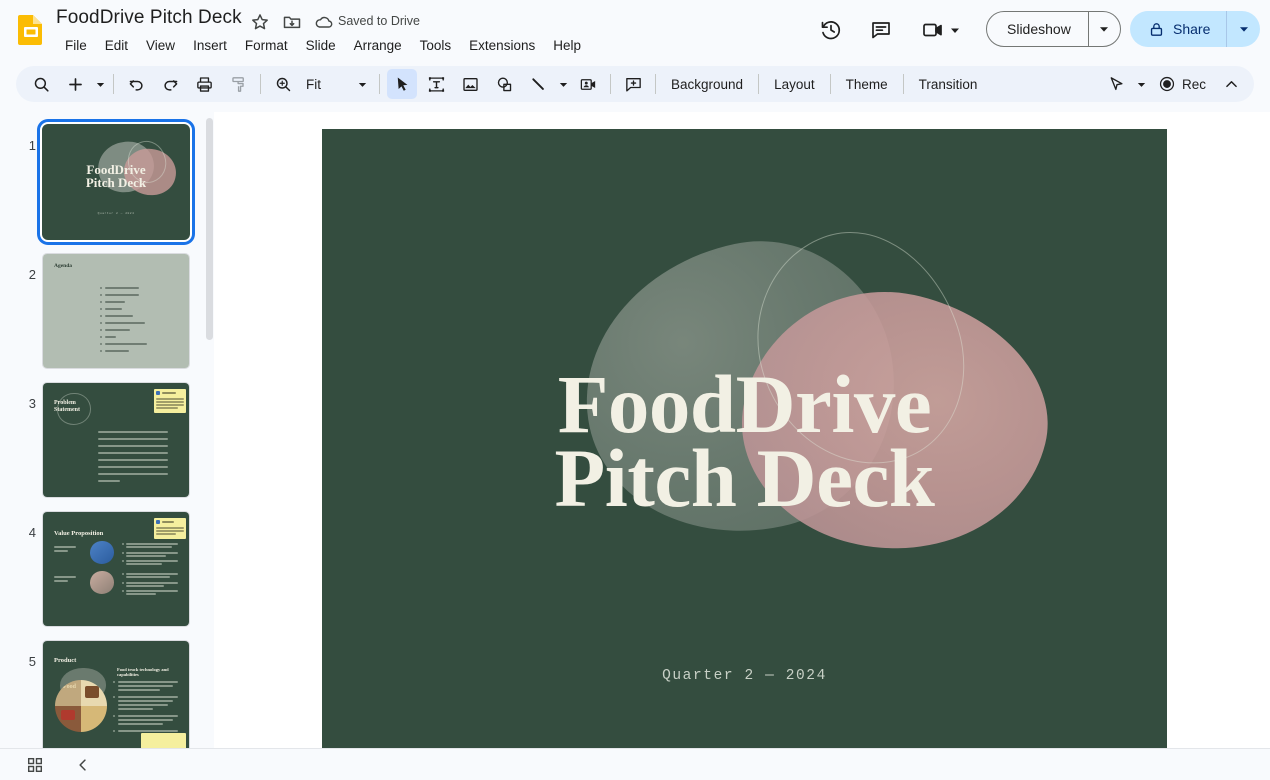 This screenshot has height=780, width=1270. Describe the element at coordinates (102, 552) in the screenshot. I see `mini-blue-blob` at that location.